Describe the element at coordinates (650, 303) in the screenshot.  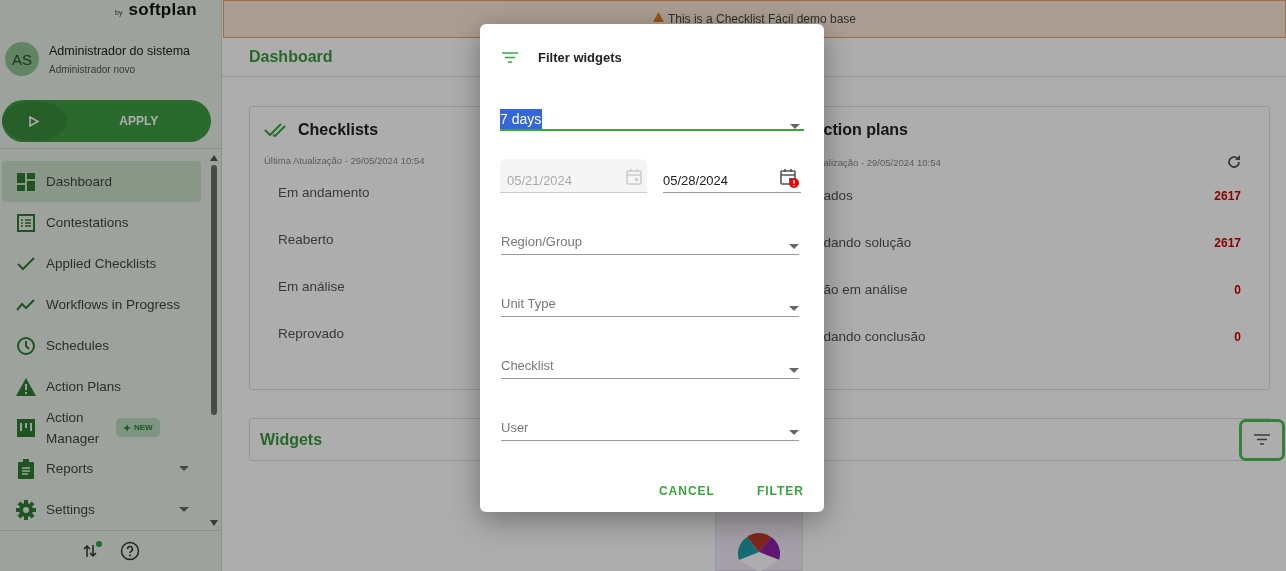
I see `select-field: Unit Type` at that location.